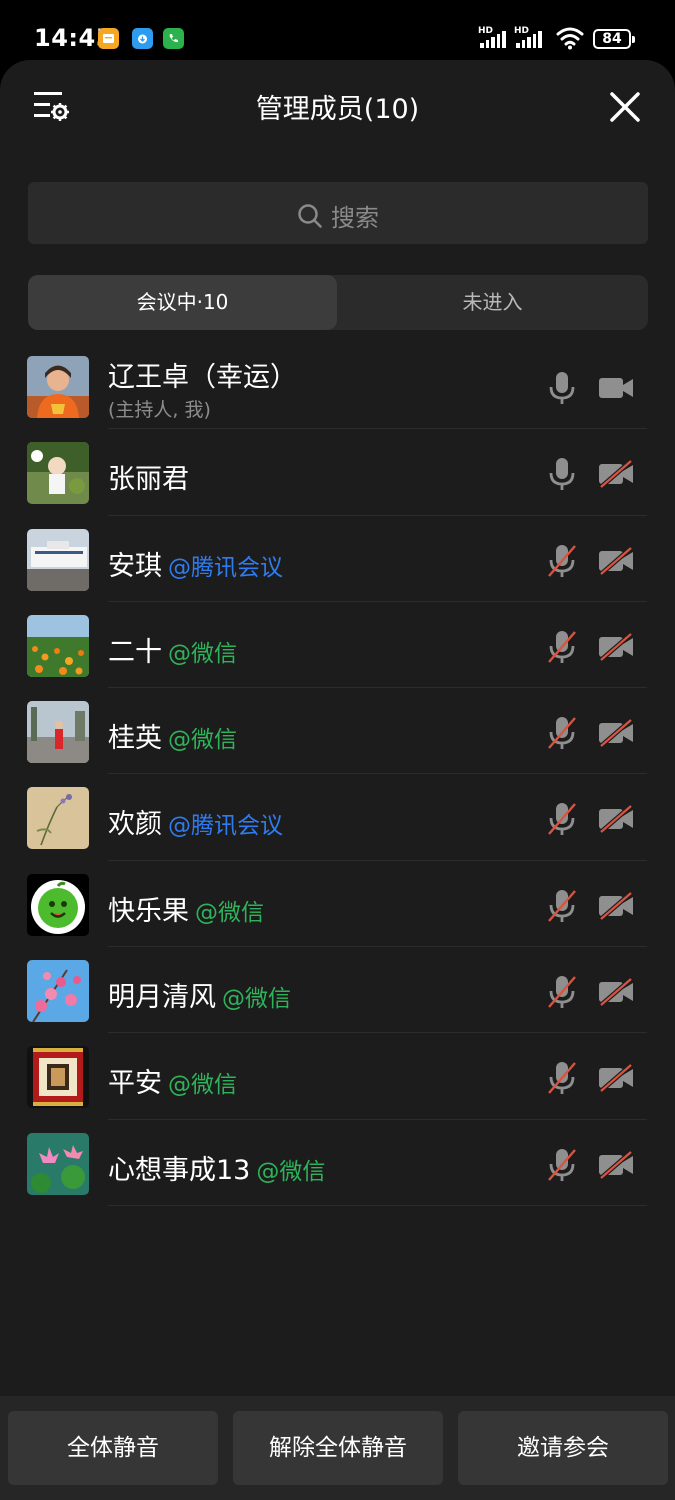 The width and height of the screenshot is (675, 1500). Describe the element at coordinates (377, 1205) in the screenshot. I see `row-divider` at that location.